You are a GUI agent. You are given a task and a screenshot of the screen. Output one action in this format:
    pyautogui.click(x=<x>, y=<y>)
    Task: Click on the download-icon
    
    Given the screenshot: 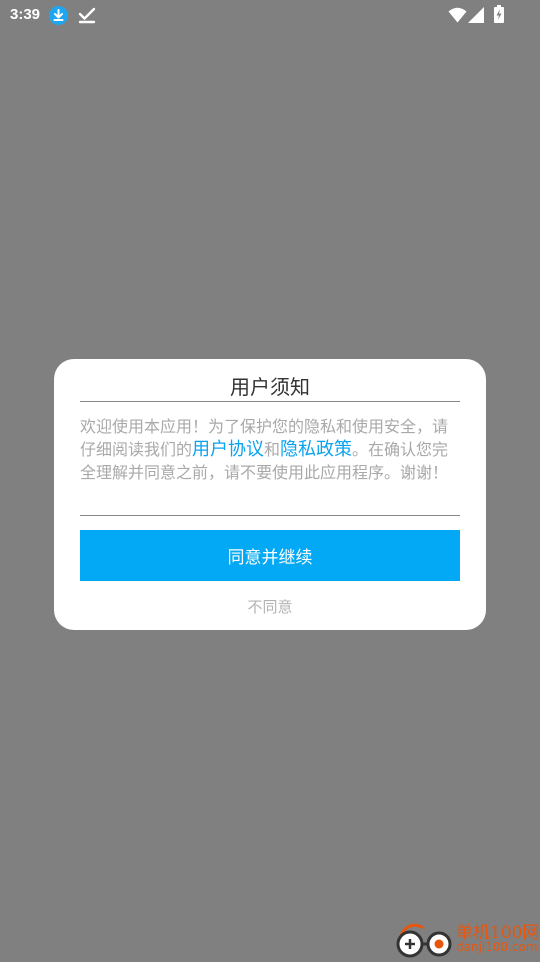 What is the action you would take?
    pyautogui.click(x=58, y=15)
    